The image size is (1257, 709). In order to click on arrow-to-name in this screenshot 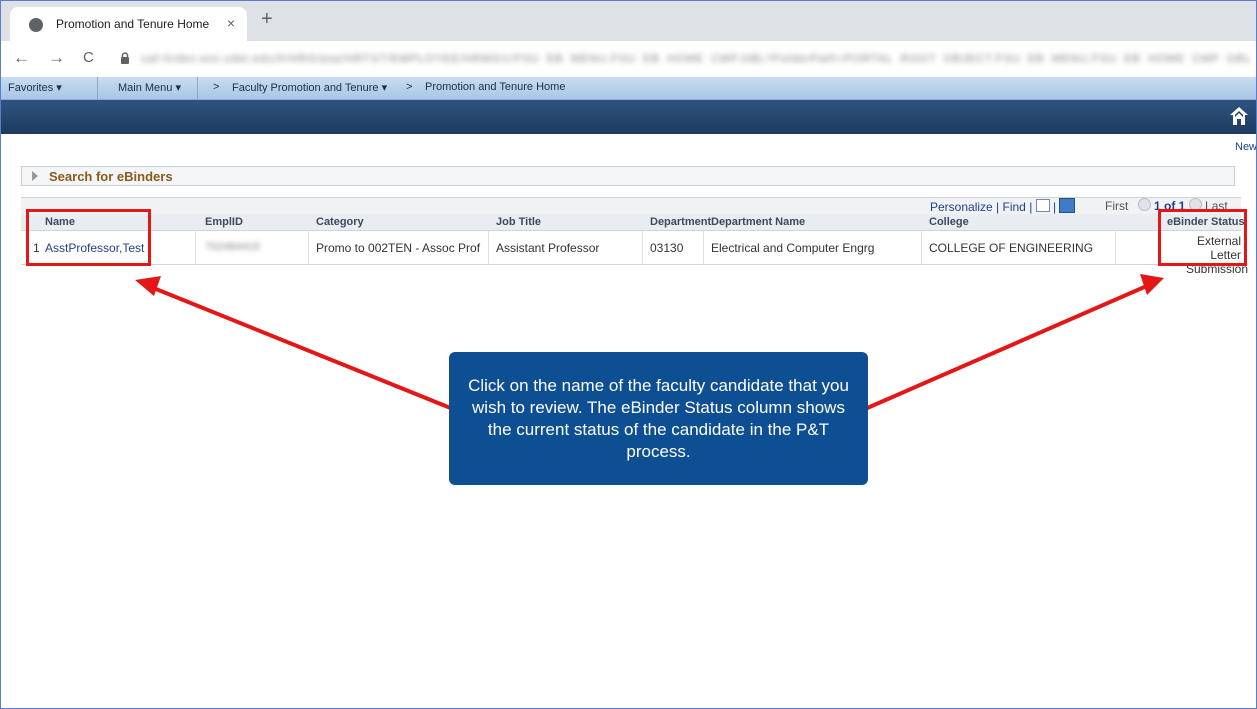, I will do `click(294, 343)`.